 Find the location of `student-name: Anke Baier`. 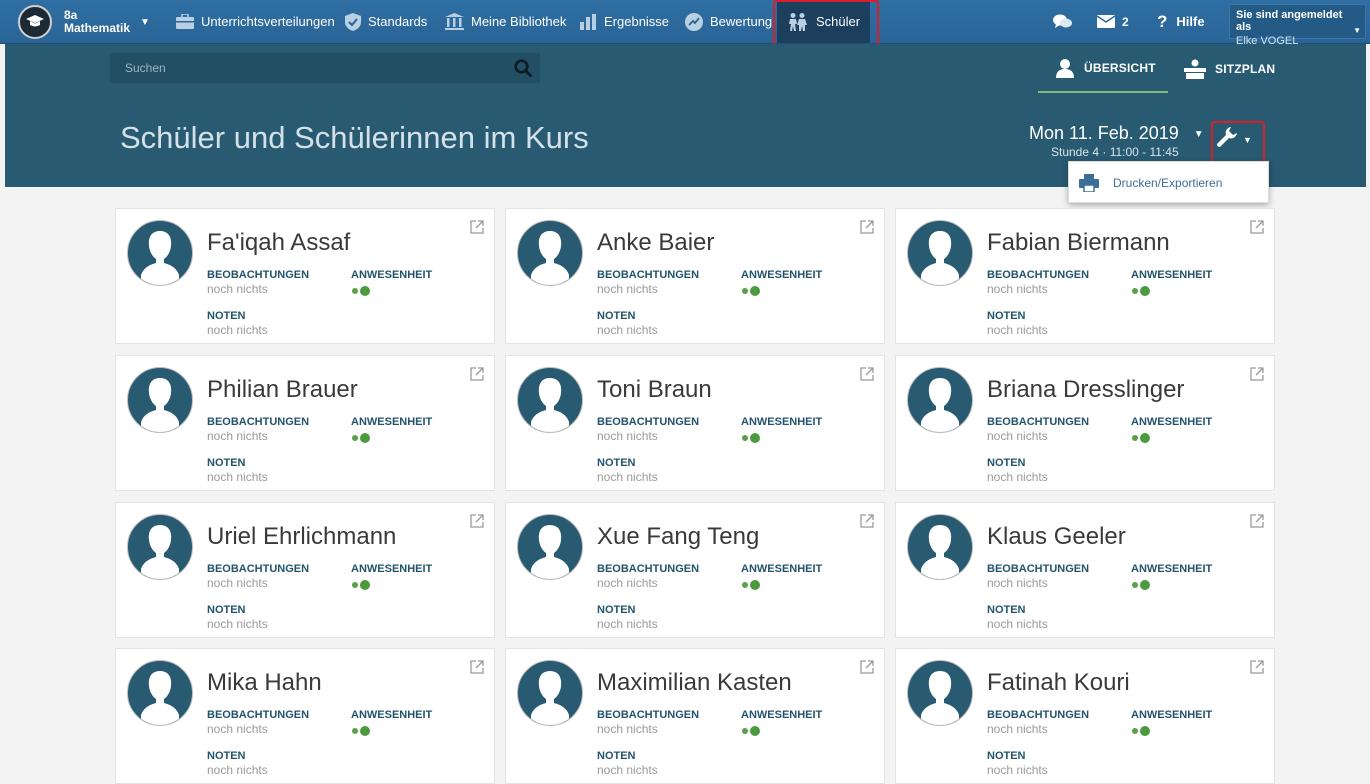

student-name: Anke Baier is located at coordinates (655, 243).